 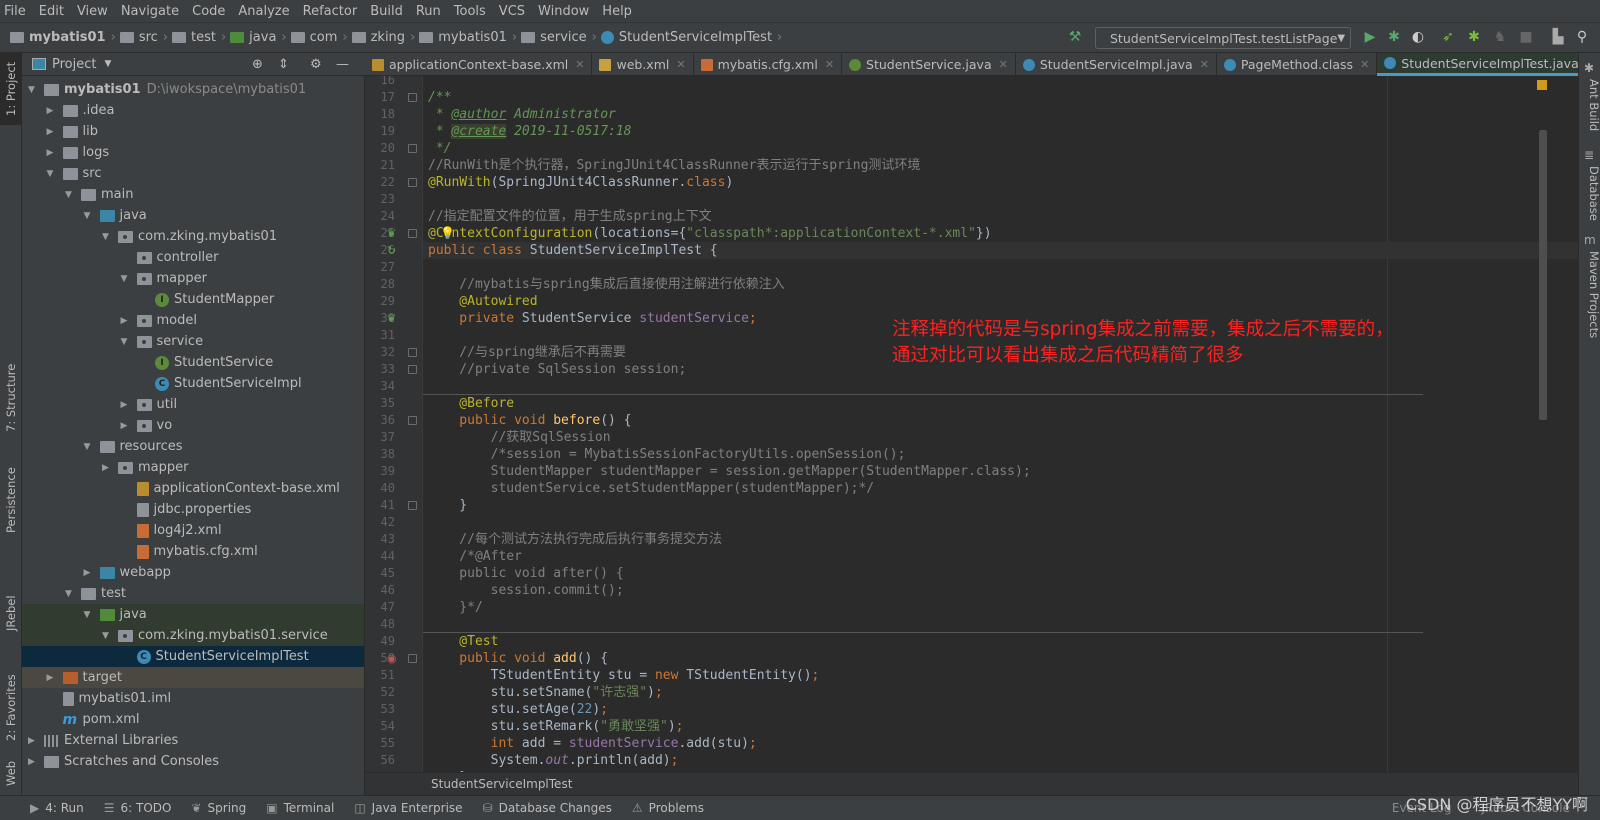 What do you see at coordinates (316, 64) in the screenshot?
I see `gear-icon: ⚙` at bounding box center [316, 64].